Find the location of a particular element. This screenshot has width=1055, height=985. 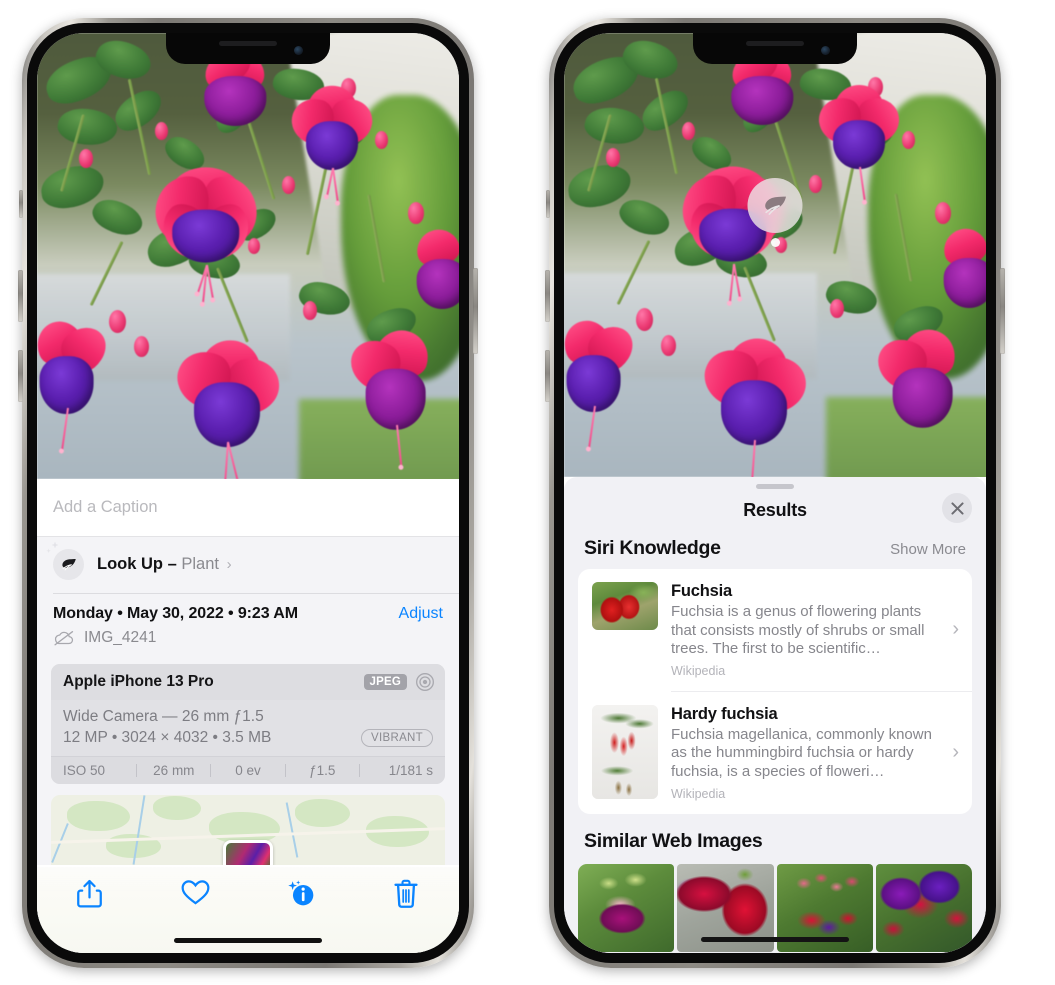

results-header: Results is located at coordinates (775, 510).